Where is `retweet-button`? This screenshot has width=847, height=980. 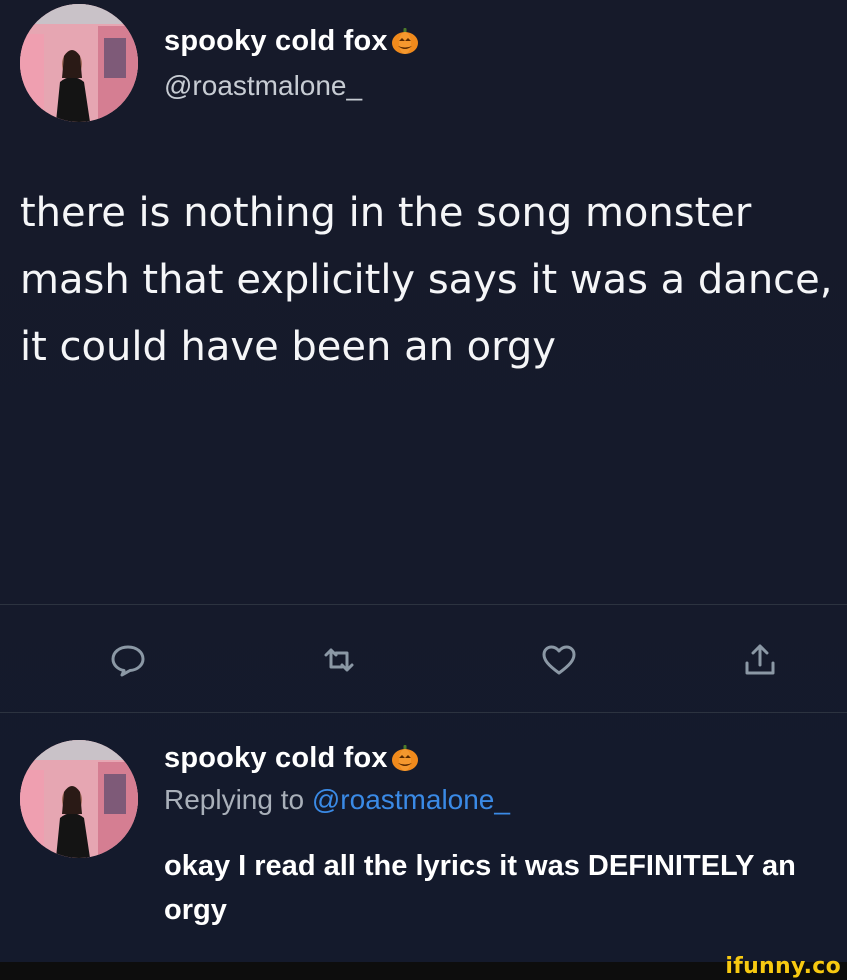
retweet-button is located at coordinates (339, 660).